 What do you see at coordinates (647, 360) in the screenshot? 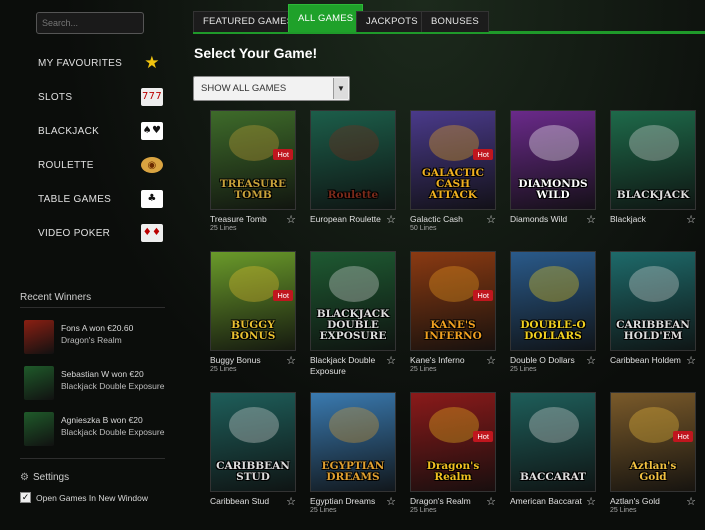
I see `game-name: Caribbean Holdem` at bounding box center [647, 360].